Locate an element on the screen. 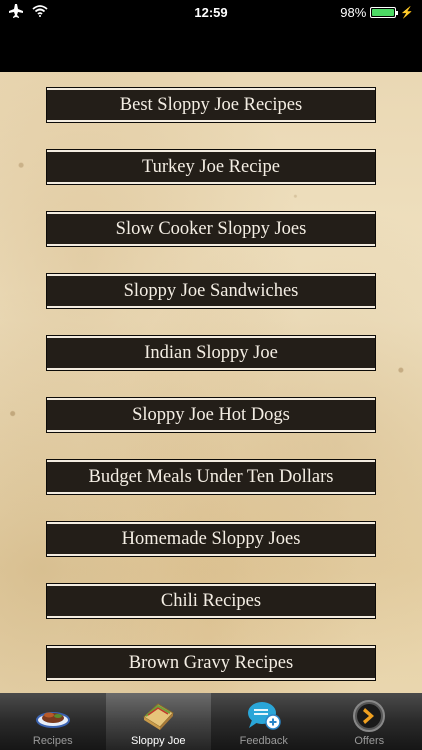 This screenshot has height=750, width=422. tab-label: Sloppy Joe is located at coordinates (158, 741).